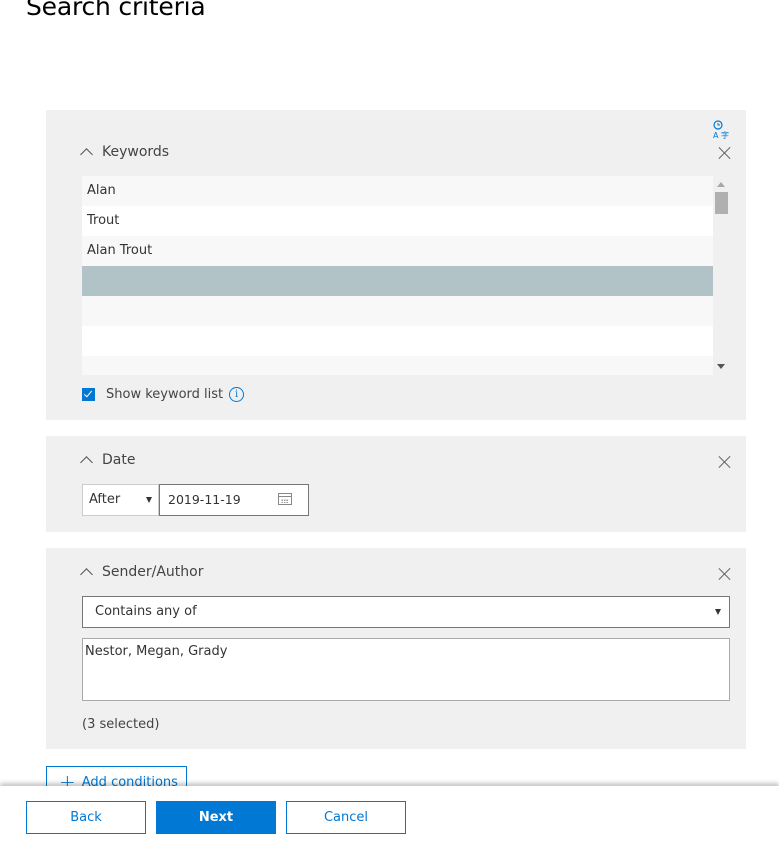 This screenshot has width=779, height=843. What do you see at coordinates (397, 251) in the screenshot?
I see `keyword-row: Alan Trout` at bounding box center [397, 251].